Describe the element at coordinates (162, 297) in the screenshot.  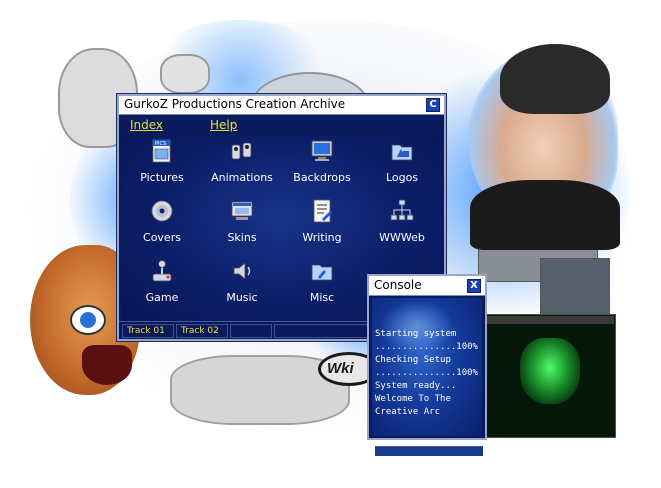
I see `tile-label: Game` at that location.